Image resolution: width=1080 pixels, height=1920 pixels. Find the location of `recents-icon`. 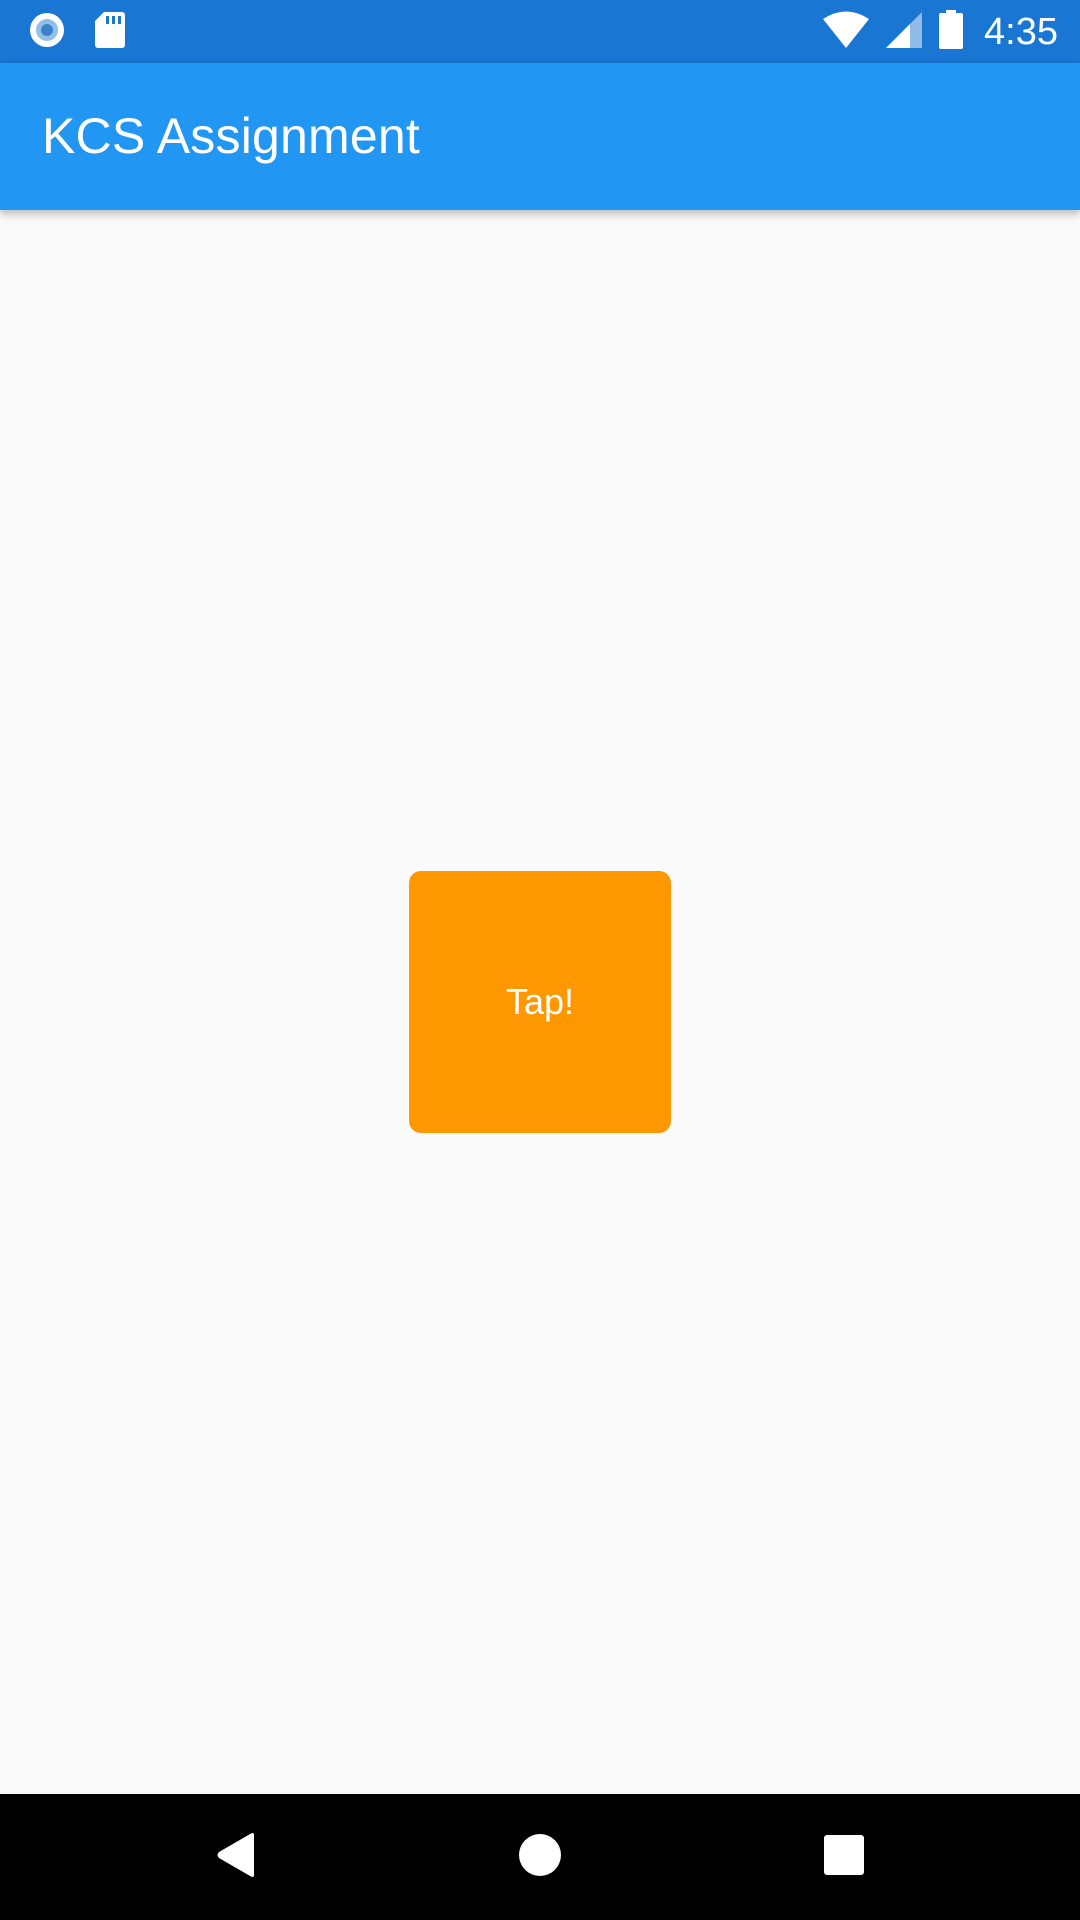

recents-icon is located at coordinates (844, 1857).